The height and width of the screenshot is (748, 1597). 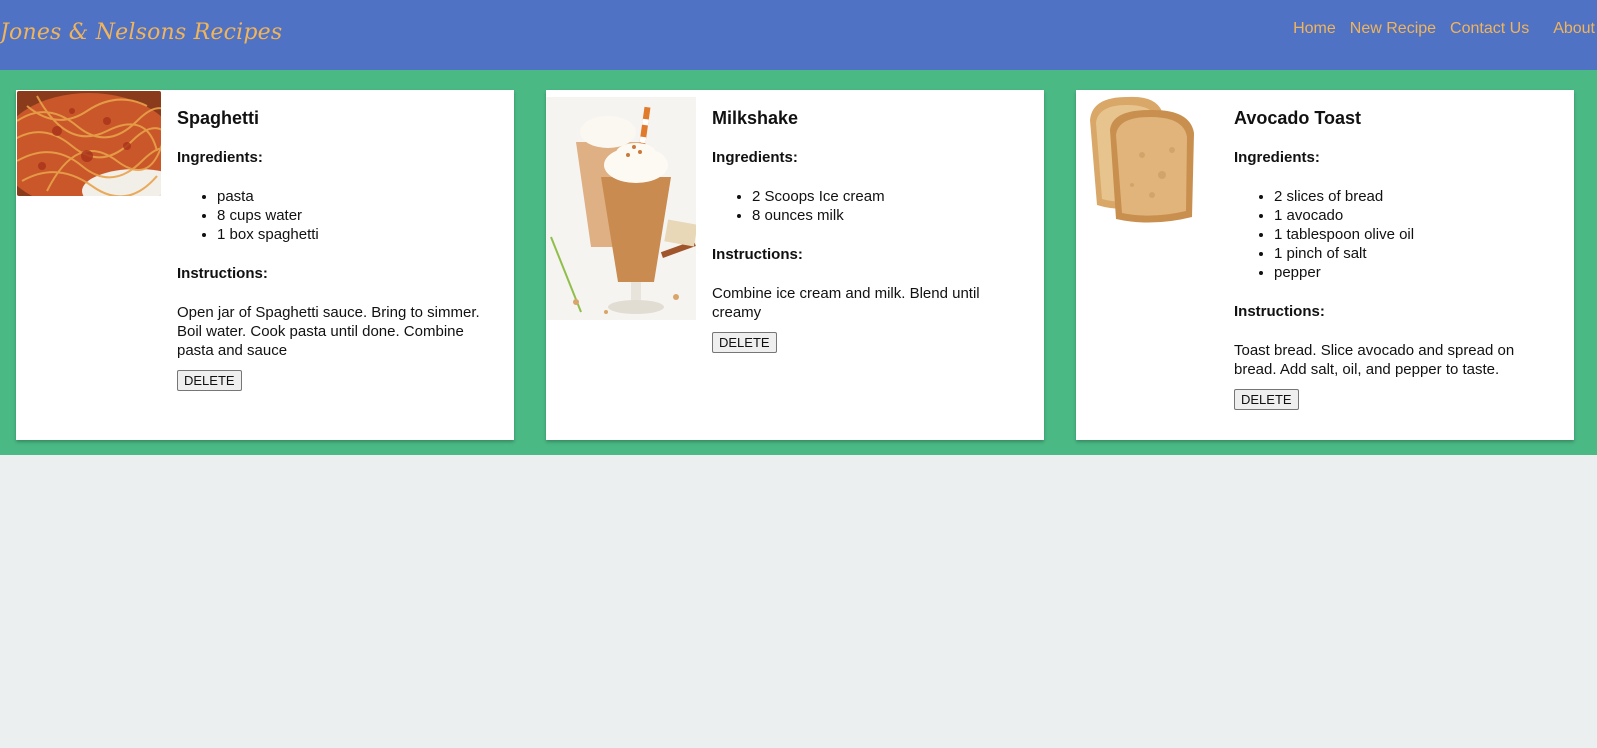 What do you see at coordinates (755, 118) in the screenshot?
I see `recipe-title: Milkshake` at bounding box center [755, 118].